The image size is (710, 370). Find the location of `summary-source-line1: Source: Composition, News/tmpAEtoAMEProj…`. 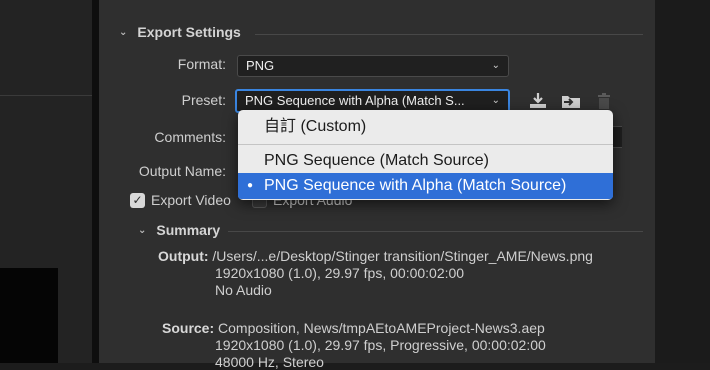

summary-source-line1: Source: Composition, News/tmpAEtoAMEProj… is located at coordinates (353, 328).